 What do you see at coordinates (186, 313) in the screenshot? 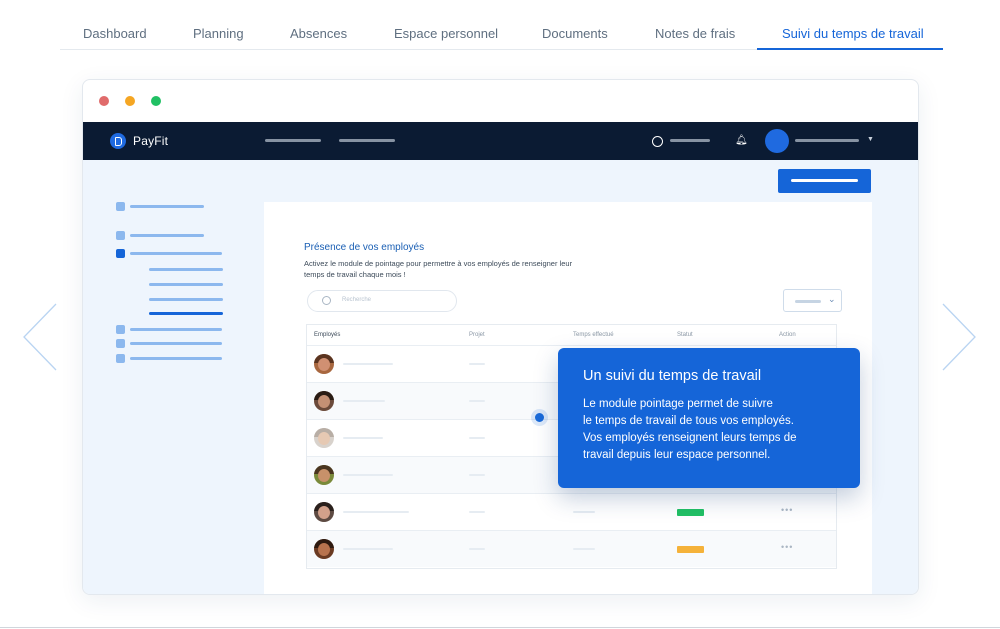
I see `sidebar-subitem-active` at bounding box center [186, 313].